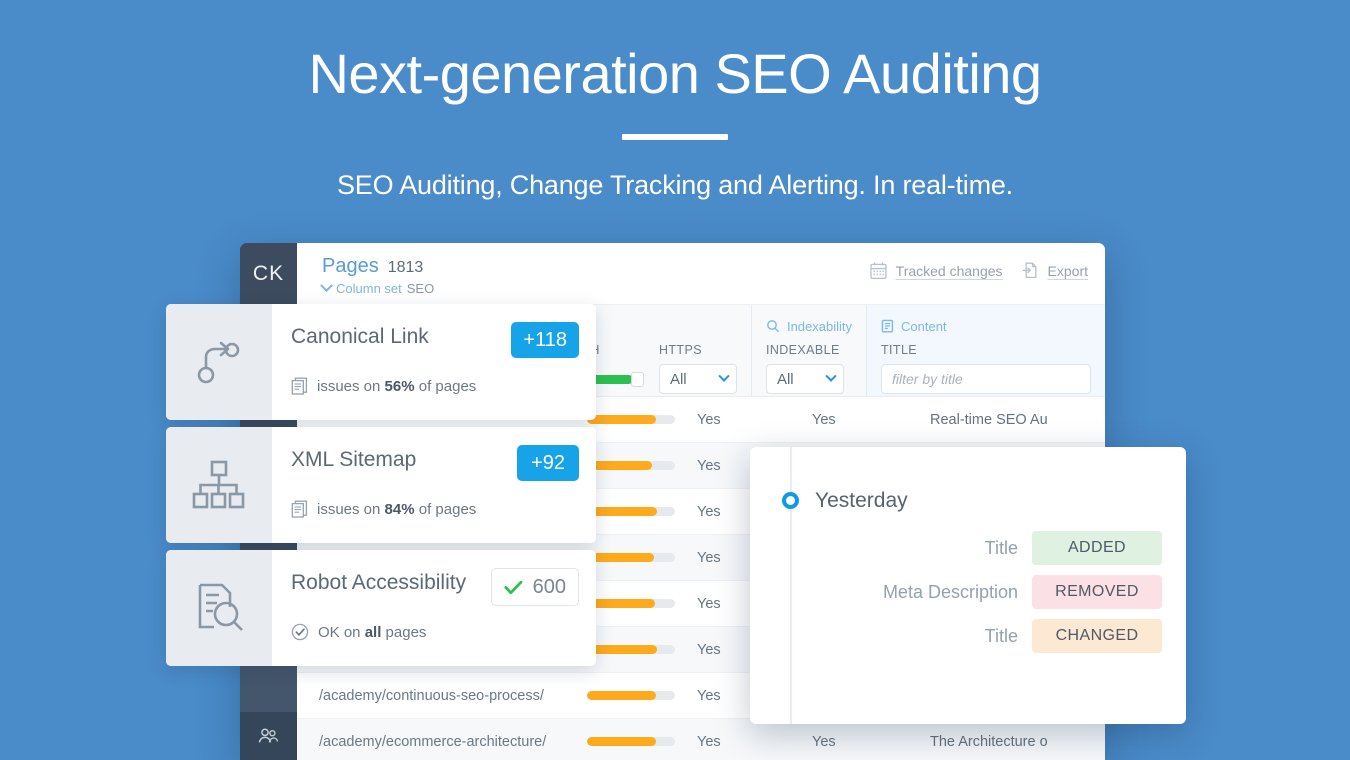 The height and width of the screenshot is (760, 1350). What do you see at coordinates (350, 266) in the screenshot?
I see `section-label: Pages` at bounding box center [350, 266].